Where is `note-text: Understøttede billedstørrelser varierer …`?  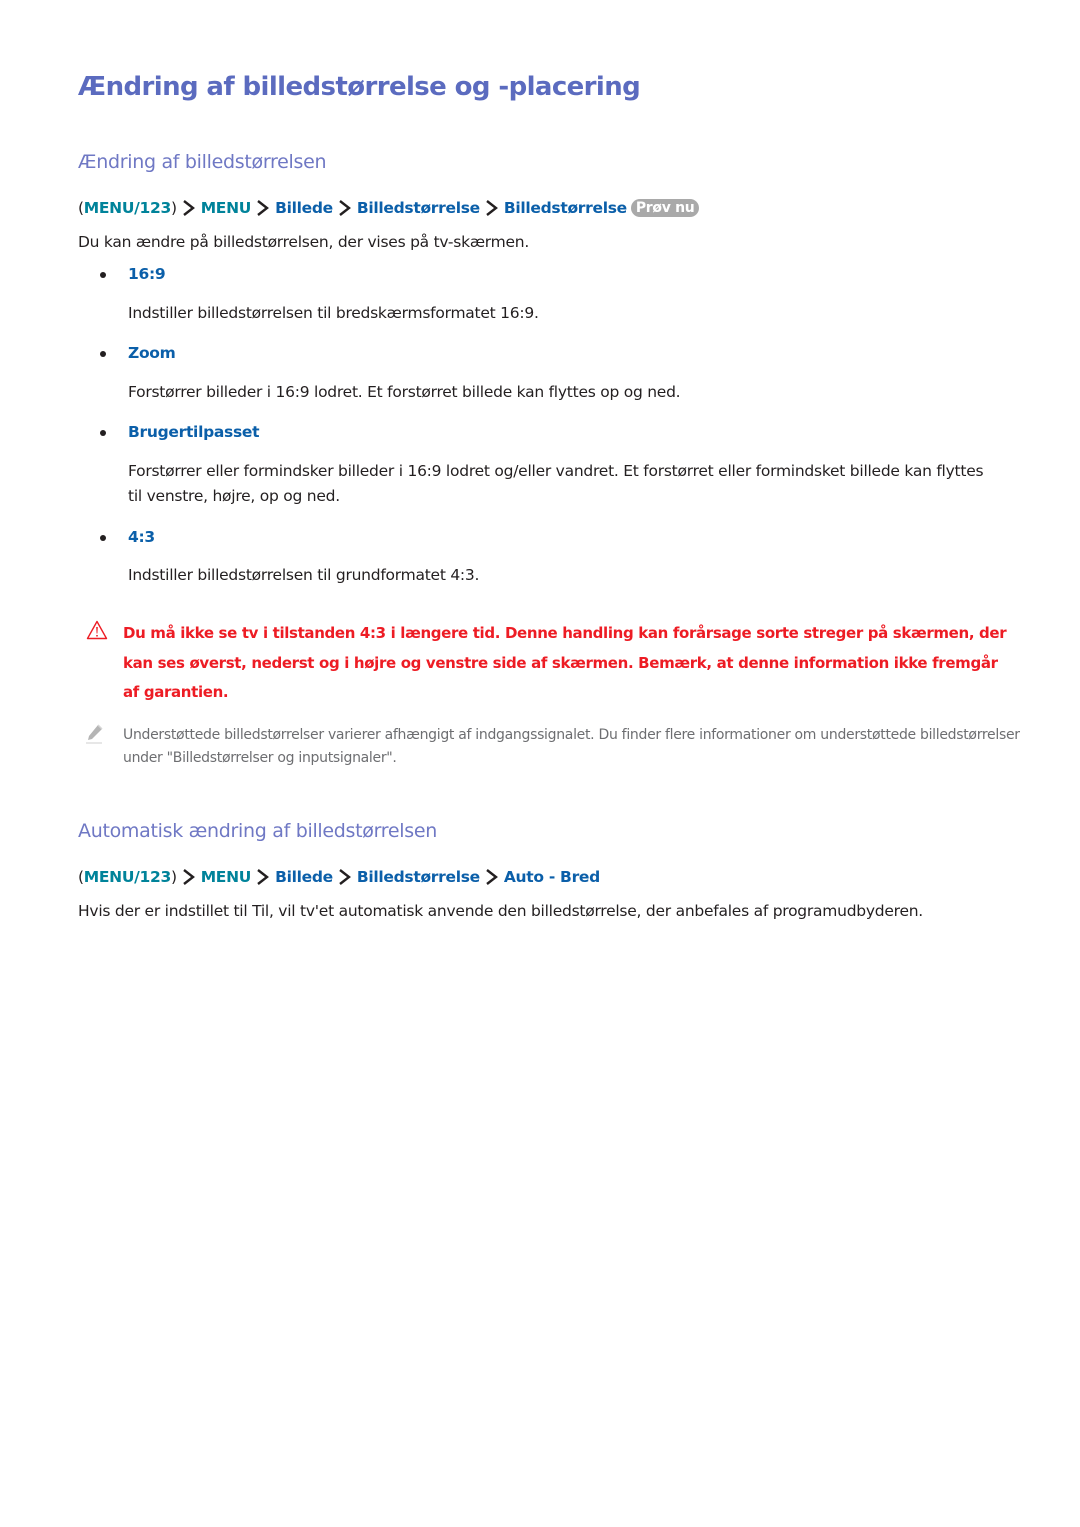 note-text: Understøttede billedstørrelser varierer … is located at coordinates (571, 746).